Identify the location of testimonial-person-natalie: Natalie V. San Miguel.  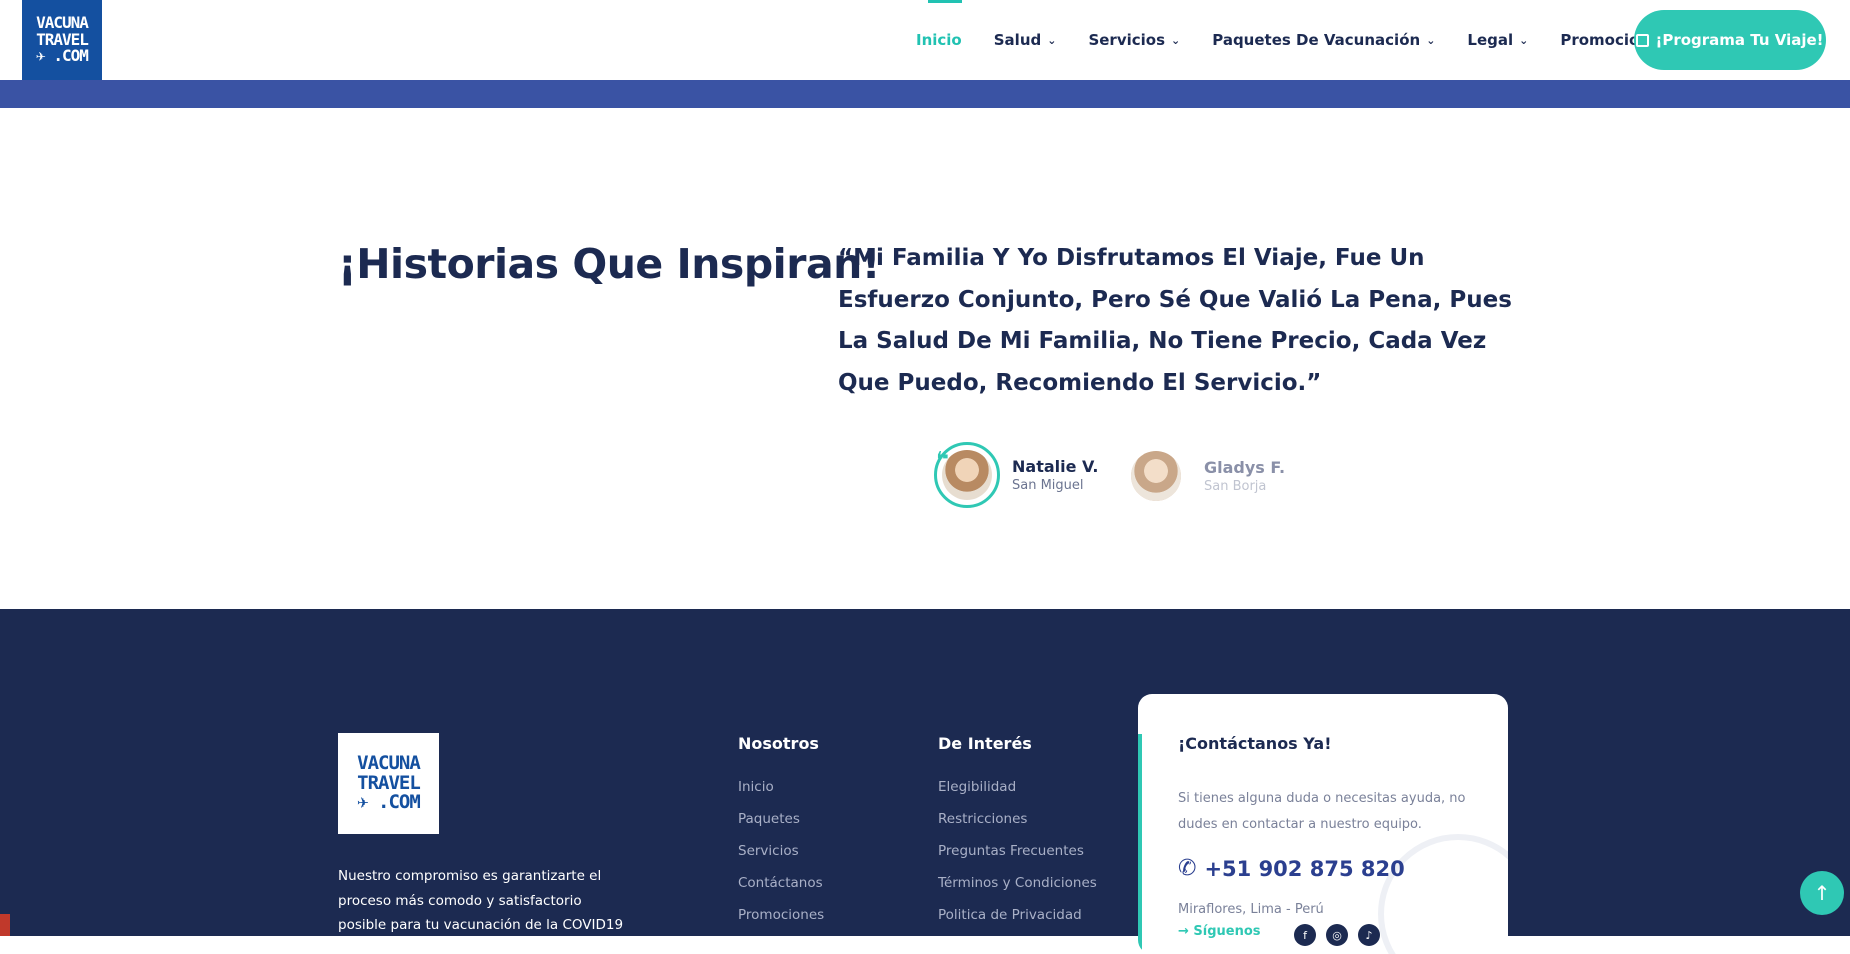
(1016, 475).